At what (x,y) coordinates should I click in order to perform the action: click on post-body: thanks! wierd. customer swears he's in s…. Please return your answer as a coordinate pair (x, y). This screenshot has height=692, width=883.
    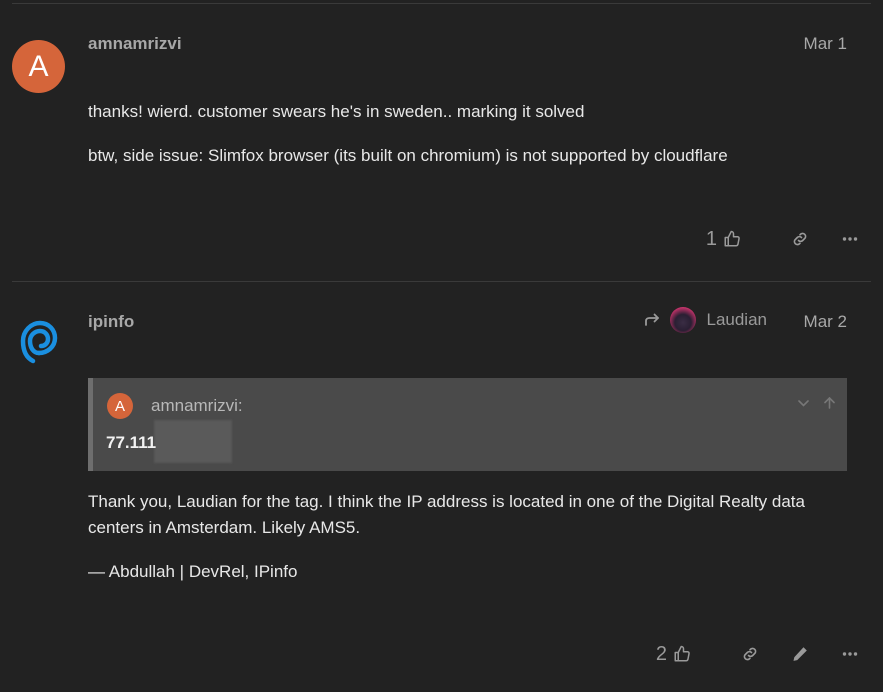
    Looking at the image, I should click on (467, 143).